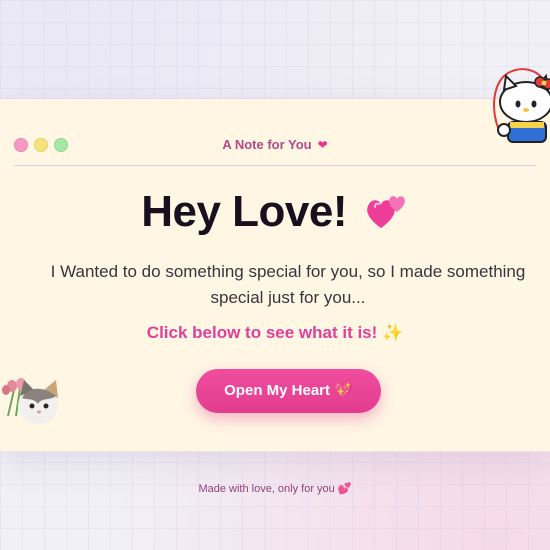 Image resolution: width=550 pixels, height=550 pixels. Describe the element at coordinates (275, 489) in the screenshot. I see `footer-text: Made with love, only for you 💕` at that location.